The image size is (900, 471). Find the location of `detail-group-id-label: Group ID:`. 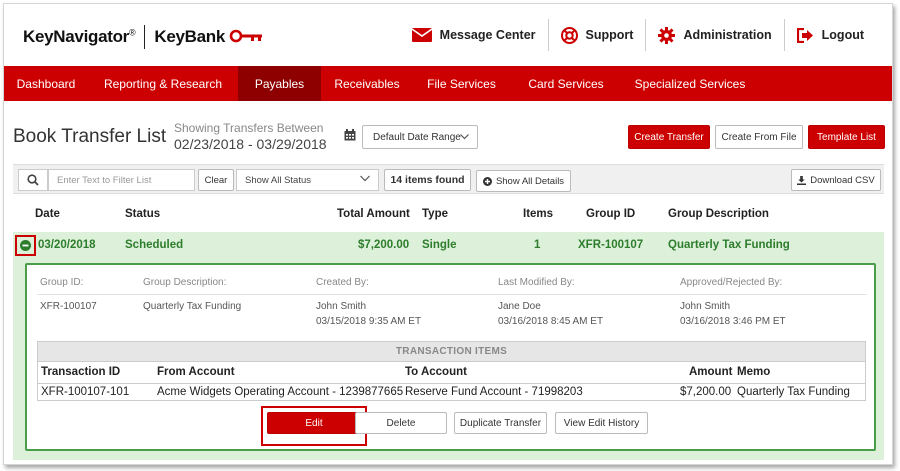

detail-group-id-label: Group ID: is located at coordinates (62, 282).